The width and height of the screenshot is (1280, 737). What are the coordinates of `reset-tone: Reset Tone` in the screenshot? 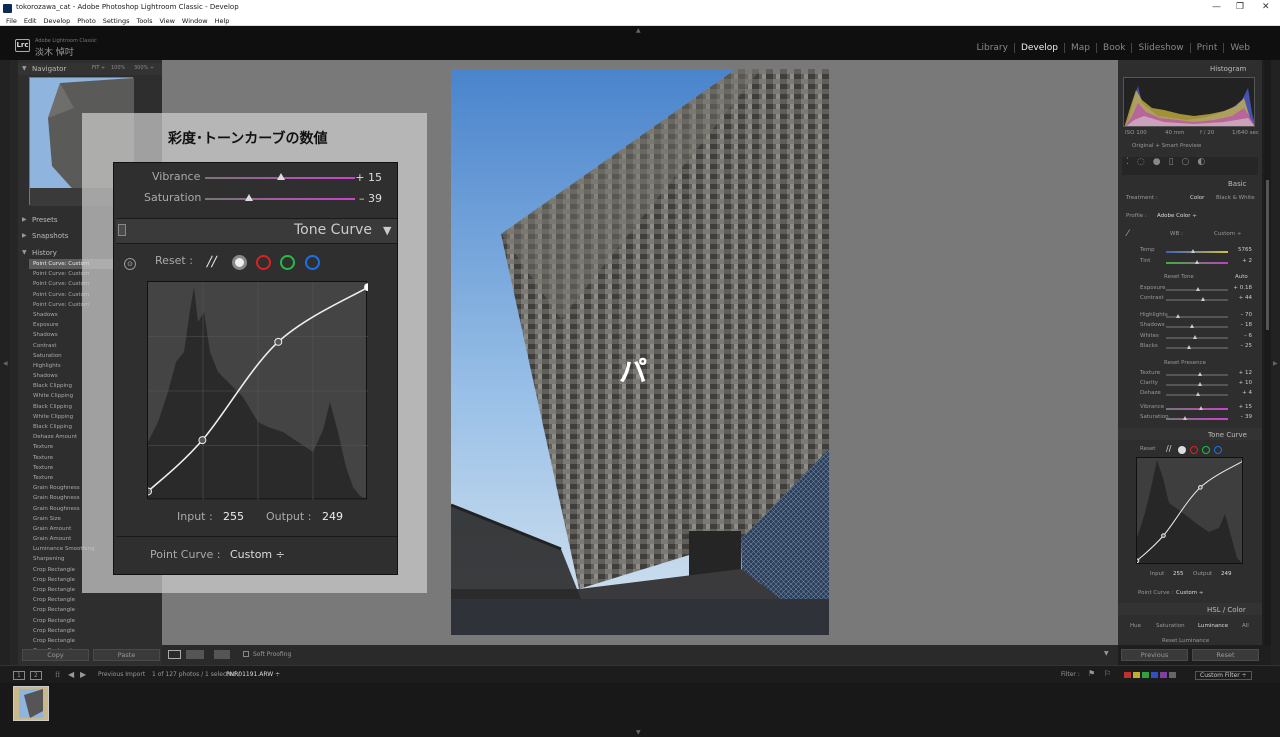 It's located at (1179, 277).